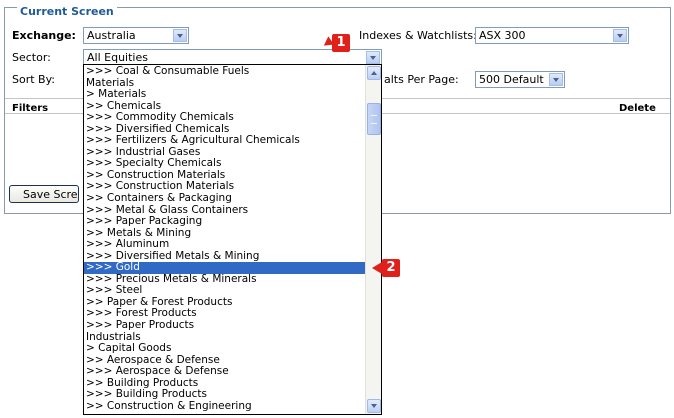 This screenshot has height=418, width=674. I want to click on dropdown-option: >> Containers & Packaging, so click(224, 198).